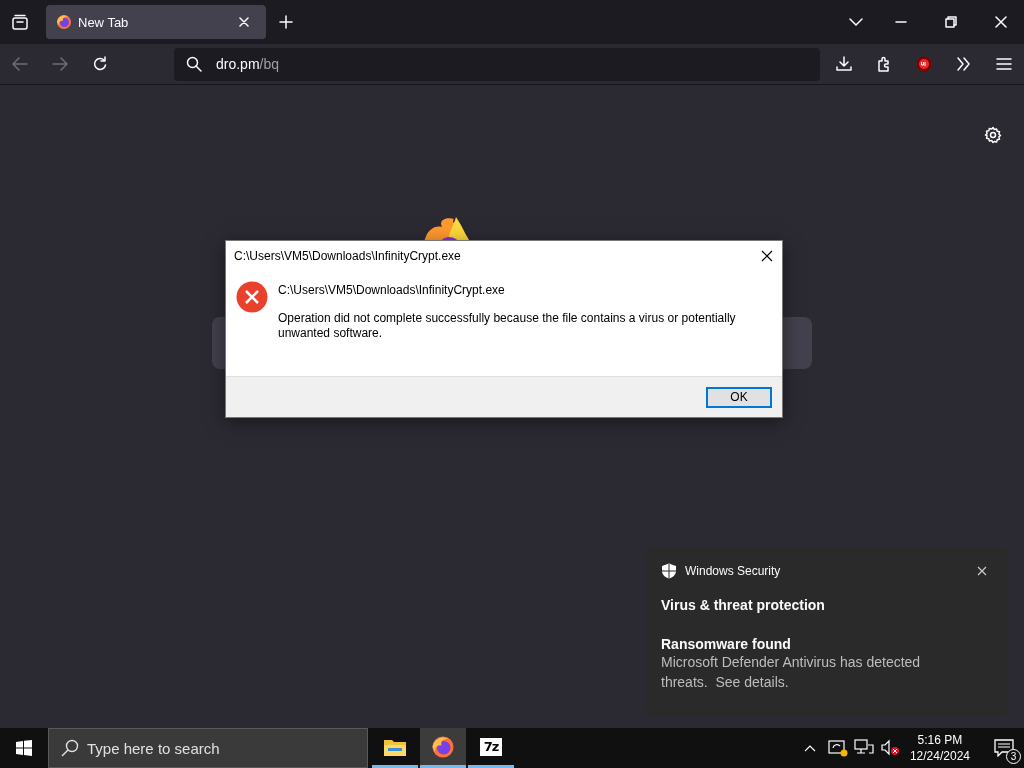 The image size is (1024, 768). What do you see at coordinates (940, 740) in the screenshot?
I see `clock-time: 5:16 PM` at bounding box center [940, 740].